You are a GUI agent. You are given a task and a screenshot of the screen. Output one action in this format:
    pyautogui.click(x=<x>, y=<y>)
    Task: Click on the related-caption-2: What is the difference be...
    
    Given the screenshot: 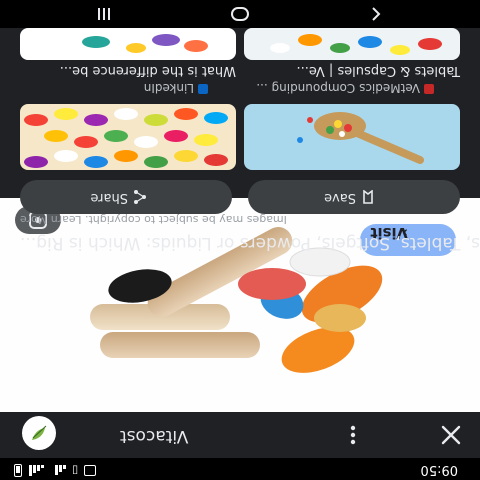 What is the action you would take?
    pyautogui.click(x=148, y=70)
    